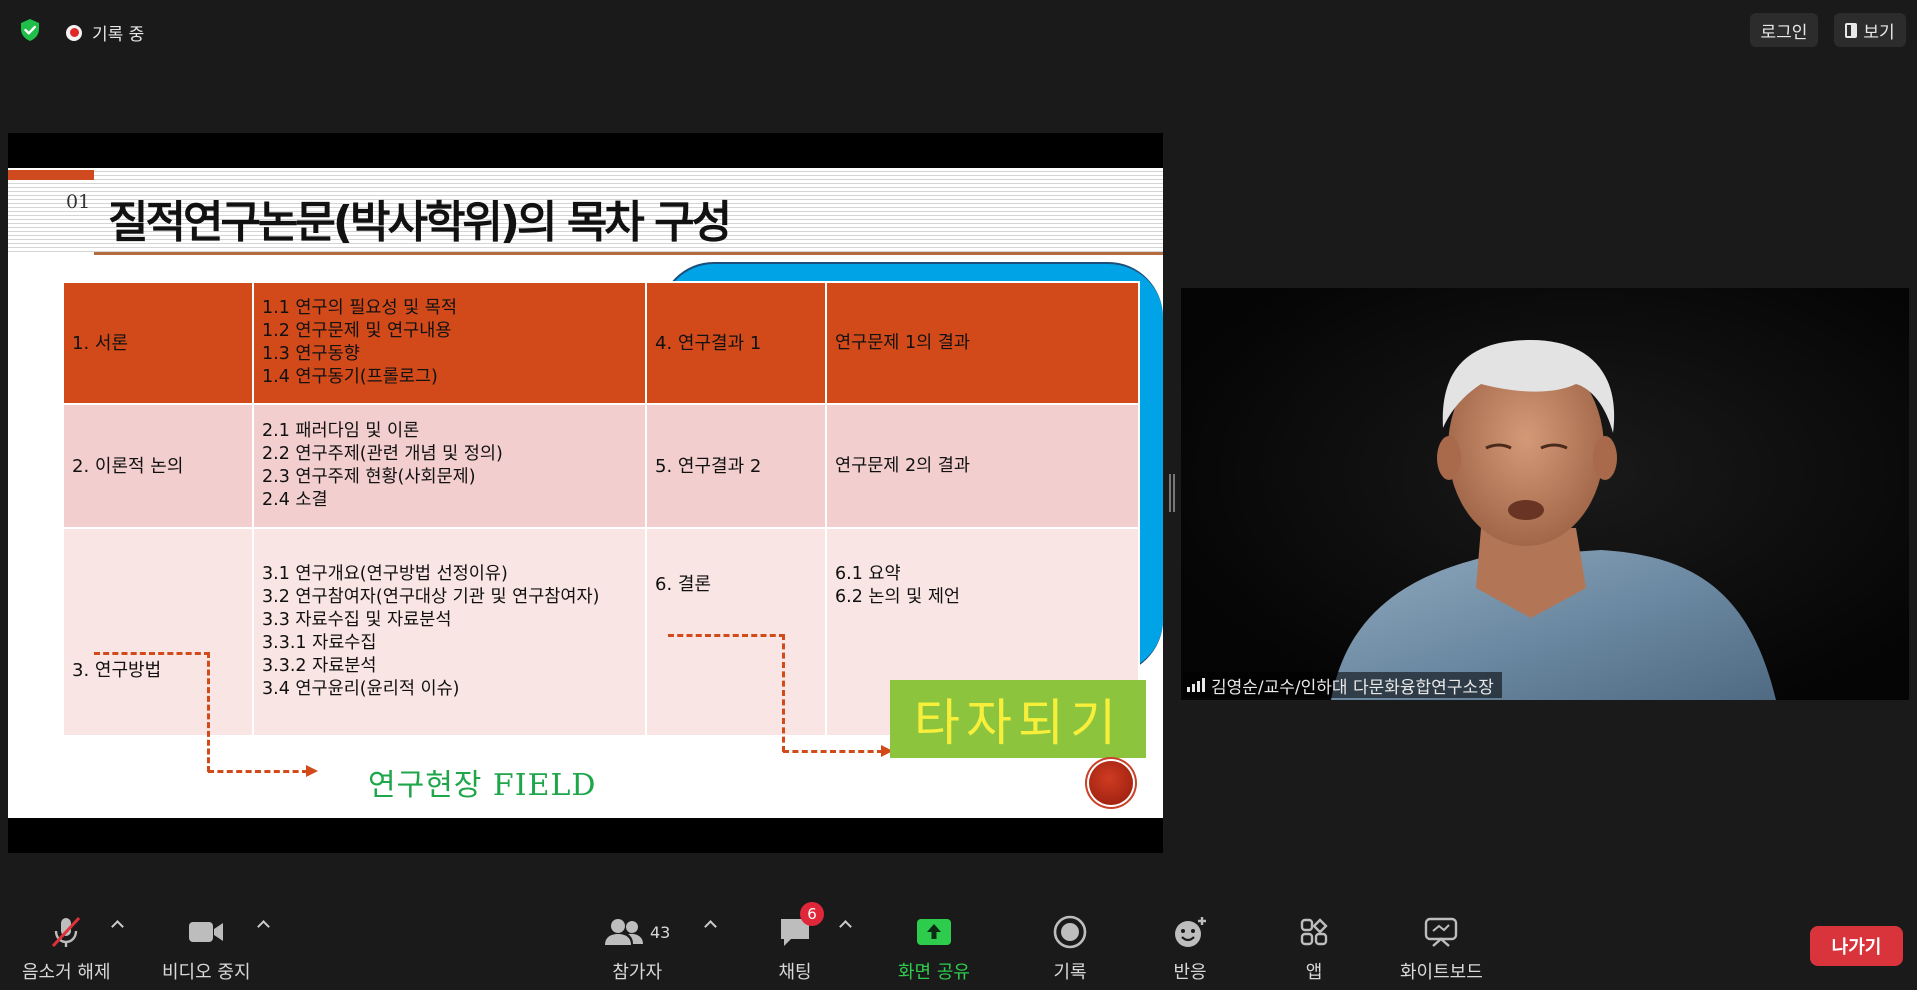  I want to click on chapter-subitems: 연구문제 2의 결과, so click(982, 466).